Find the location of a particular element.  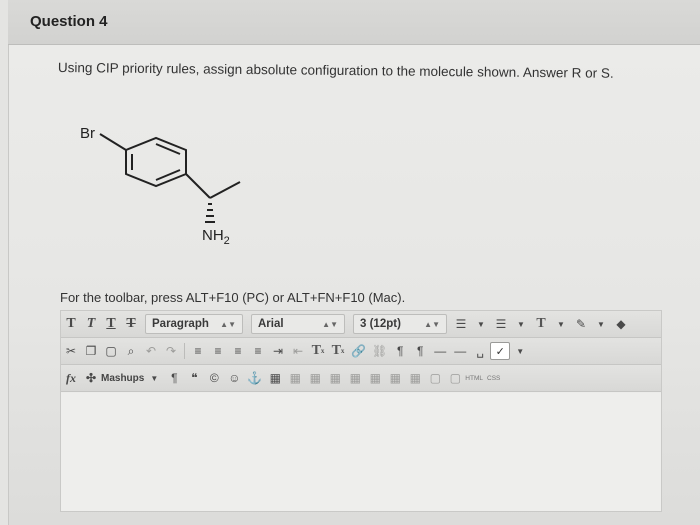

table-fill-icon: ▢ is located at coordinates (455, 378).